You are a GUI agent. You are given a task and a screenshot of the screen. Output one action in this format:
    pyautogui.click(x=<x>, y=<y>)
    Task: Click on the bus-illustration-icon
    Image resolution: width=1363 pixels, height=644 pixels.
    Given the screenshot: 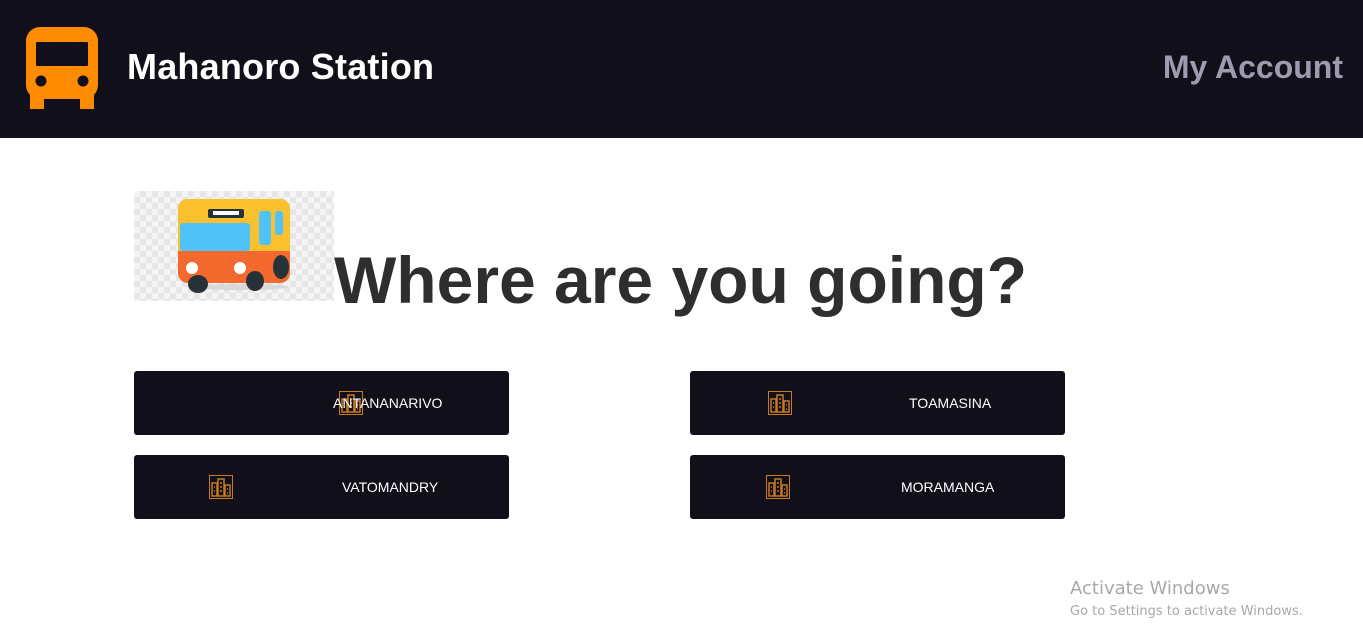 What is the action you would take?
    pyautogui.click(x=234, y=246)
    